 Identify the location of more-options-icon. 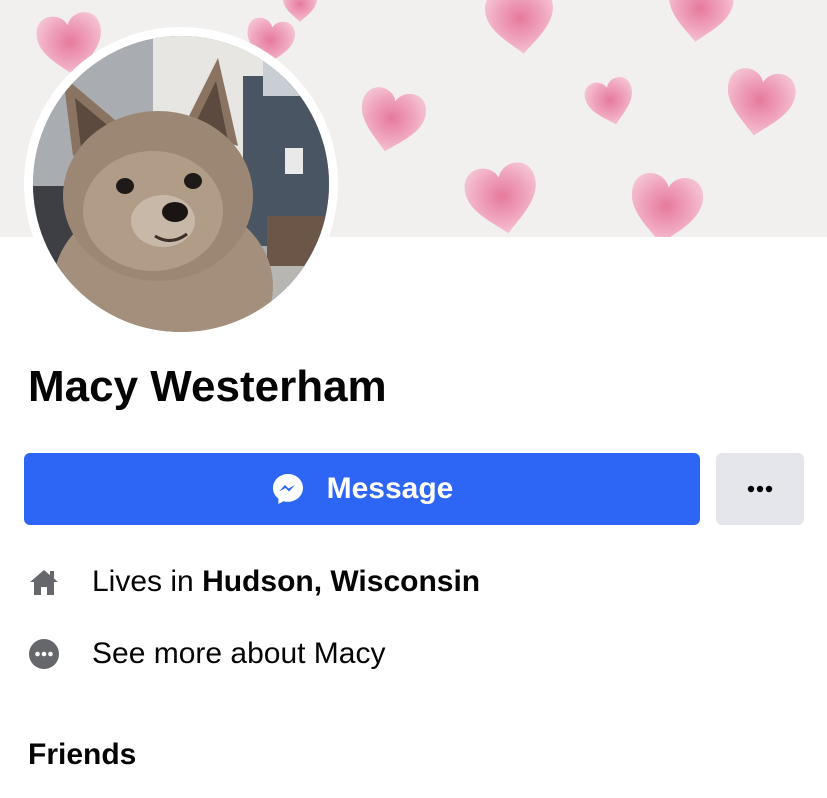
(760, 489).